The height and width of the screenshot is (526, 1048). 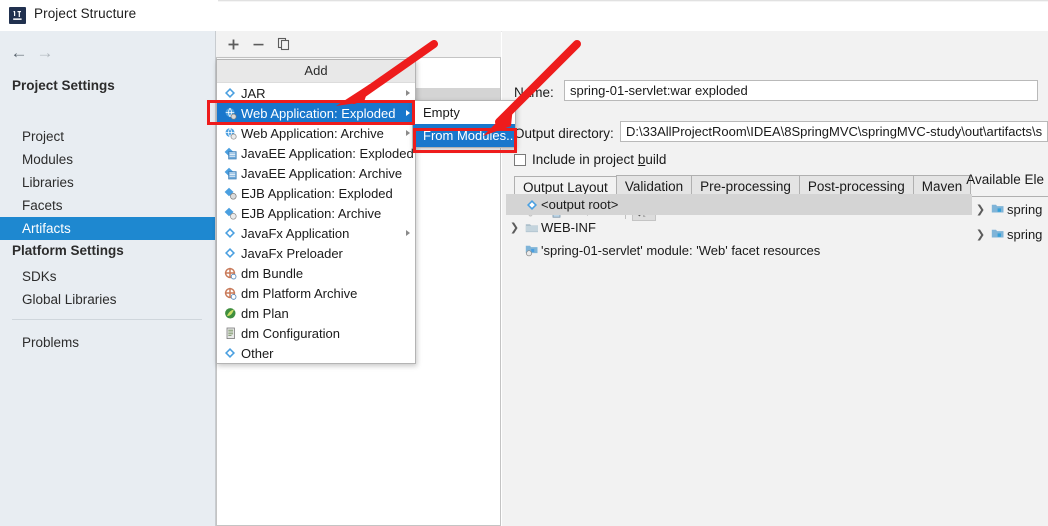 I want to click on menu-item-label: Web Application: Exploded, so click(x=318, y=113).